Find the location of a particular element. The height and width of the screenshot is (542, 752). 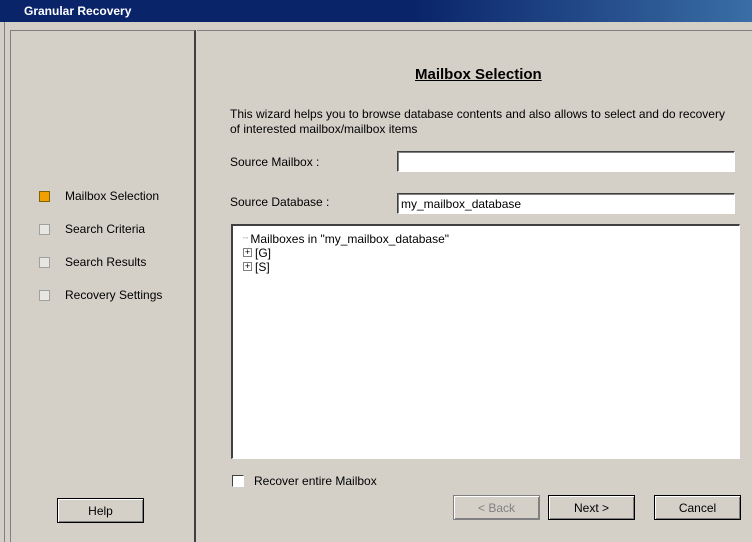

active-step-icon is located at coordinates (44, 196).